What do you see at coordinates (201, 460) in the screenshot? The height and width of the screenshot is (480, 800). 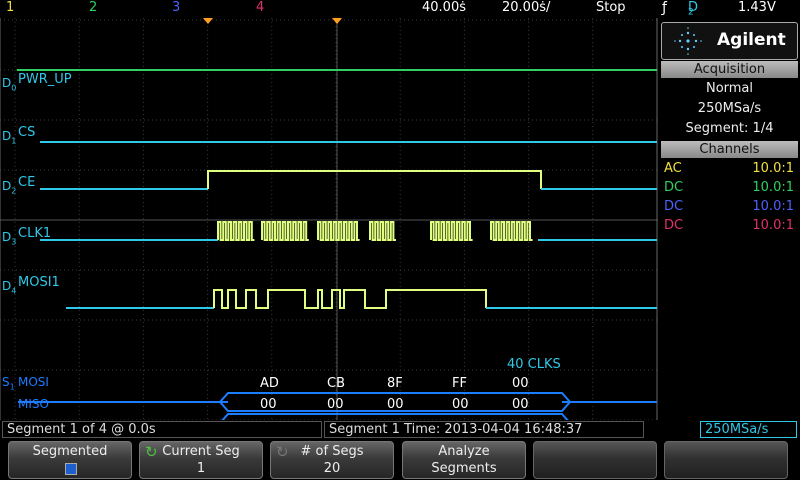 I see `current-seg-softkey: ↻ Current Seg 1` at bounding box center [201, 460].